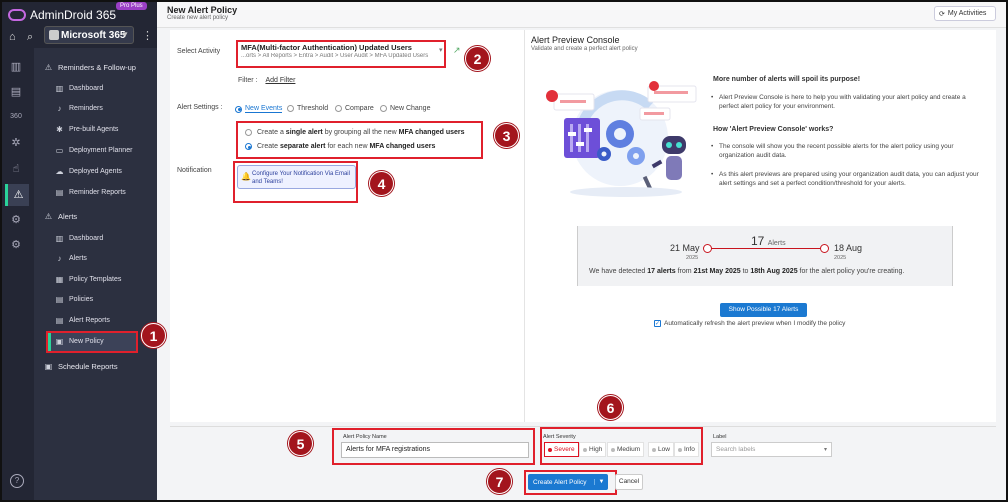 This screenshot has width=1008, height=502. What do you see at coordinates (12, 37) in the screenshot?
I see `home-icon: ⌂` at bounding box center [12, 37].